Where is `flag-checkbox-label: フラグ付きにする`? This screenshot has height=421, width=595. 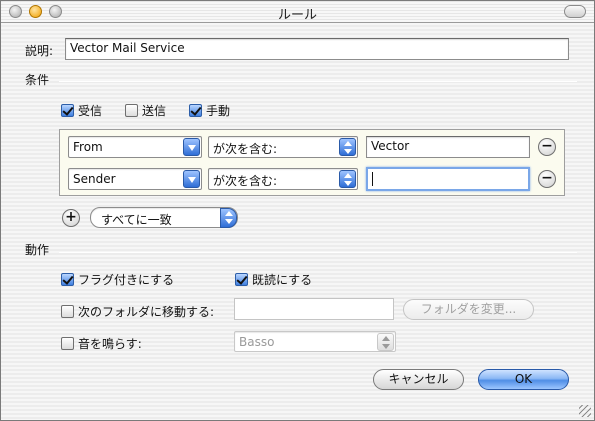
flag-checkbox-label: フラグ付きにする is located at coordinates (126, 280).